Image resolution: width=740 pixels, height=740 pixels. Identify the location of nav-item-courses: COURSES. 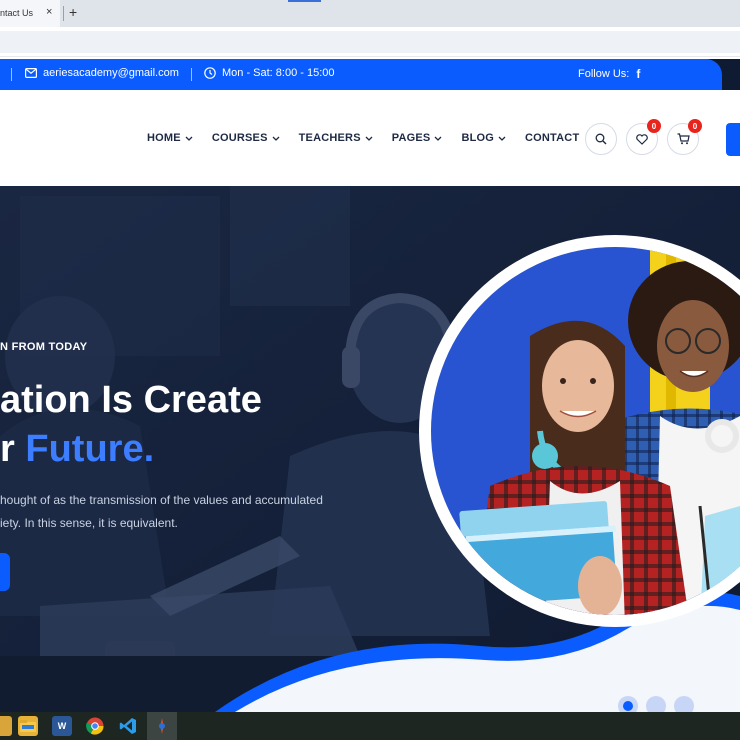
(246, 138).